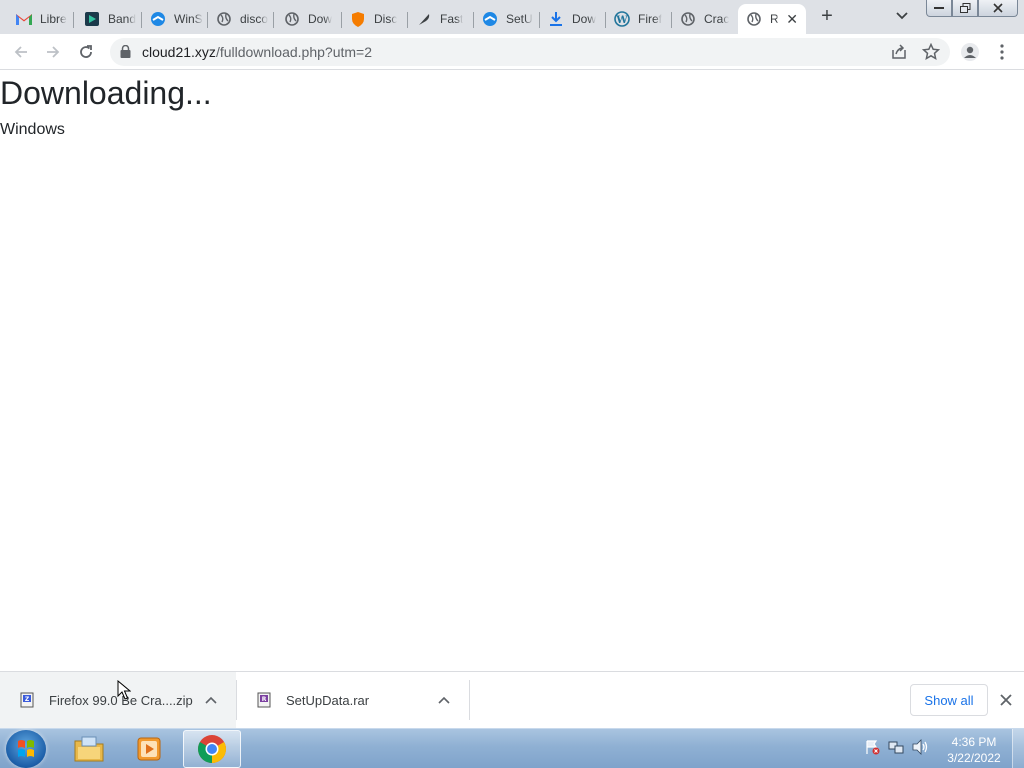 The width and height of the screenshot is (1024, 768). I want to click on tab-title: R, so click(774, 19).